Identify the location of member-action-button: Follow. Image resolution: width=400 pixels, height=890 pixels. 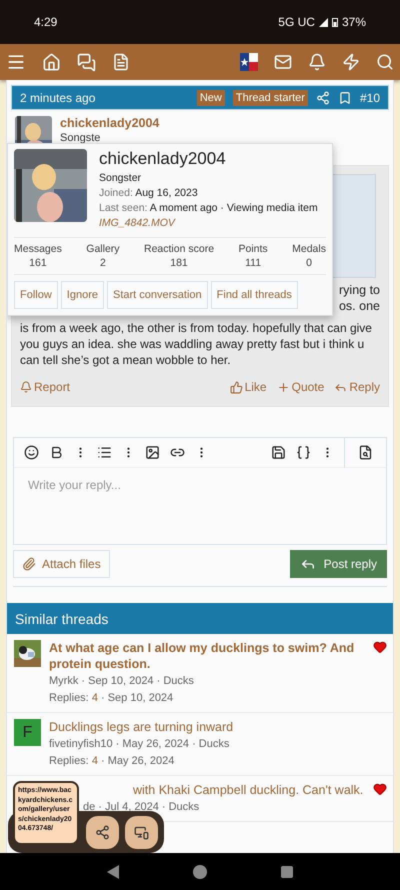
(36, 295).